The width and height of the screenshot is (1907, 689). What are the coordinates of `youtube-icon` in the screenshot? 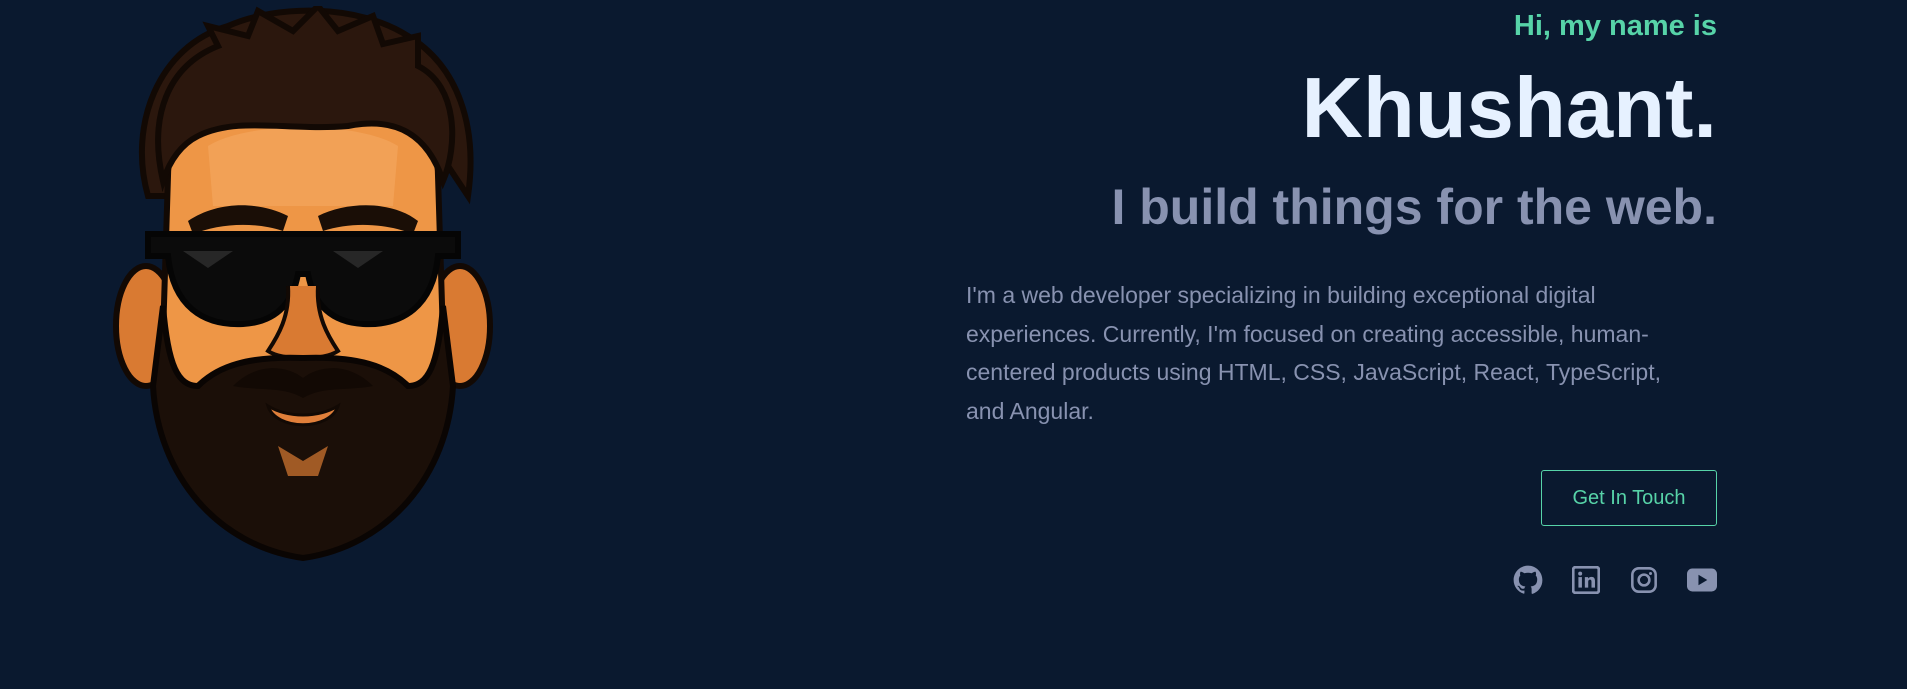 It's located at (1702, 580).